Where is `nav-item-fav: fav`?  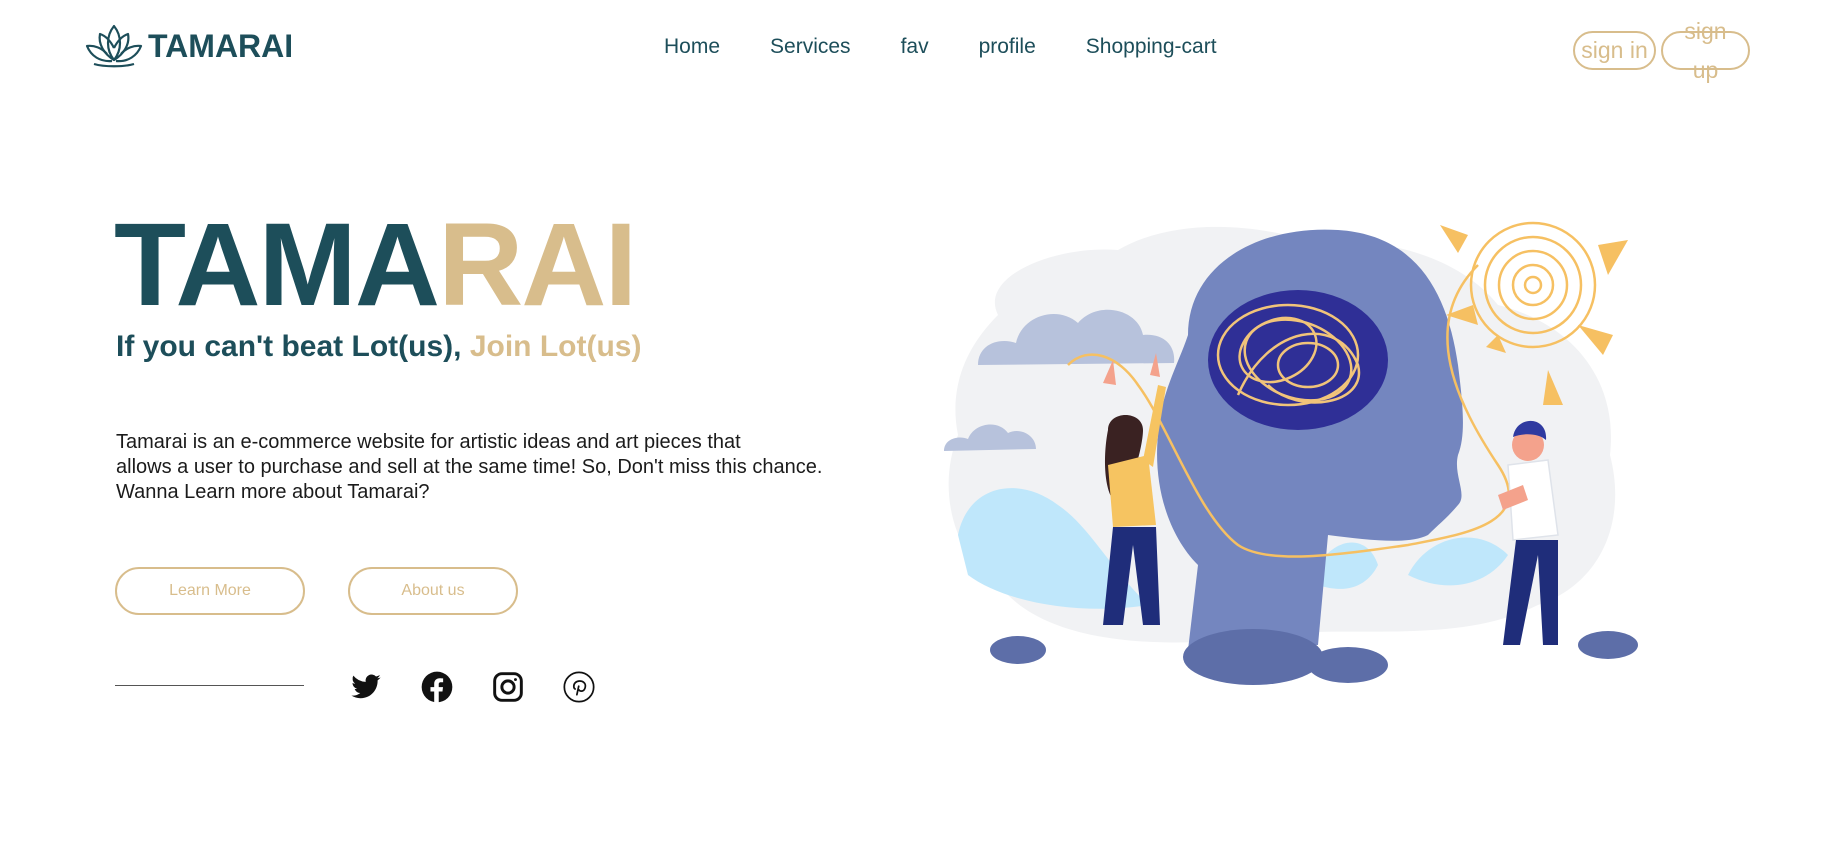 nav-item-fav: fav is located at coordinates (915, 47).